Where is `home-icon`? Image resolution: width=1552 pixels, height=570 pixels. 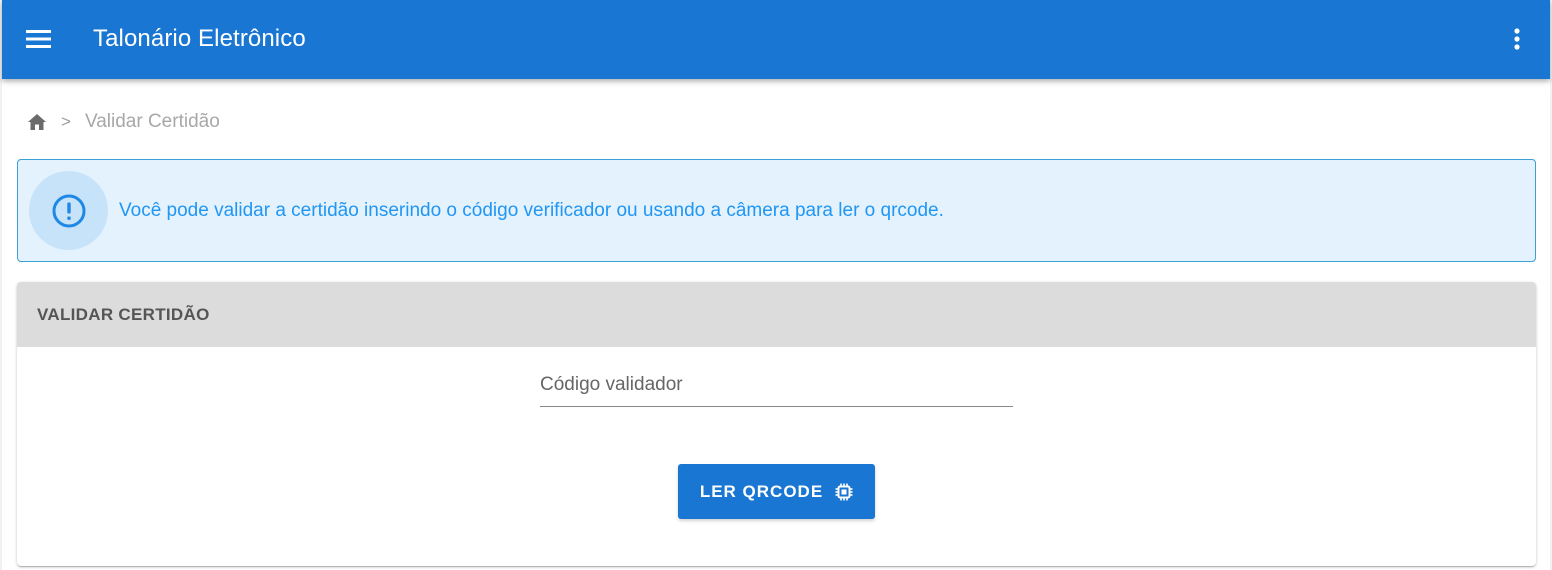 home-icon is located at coordinates (37, 122).